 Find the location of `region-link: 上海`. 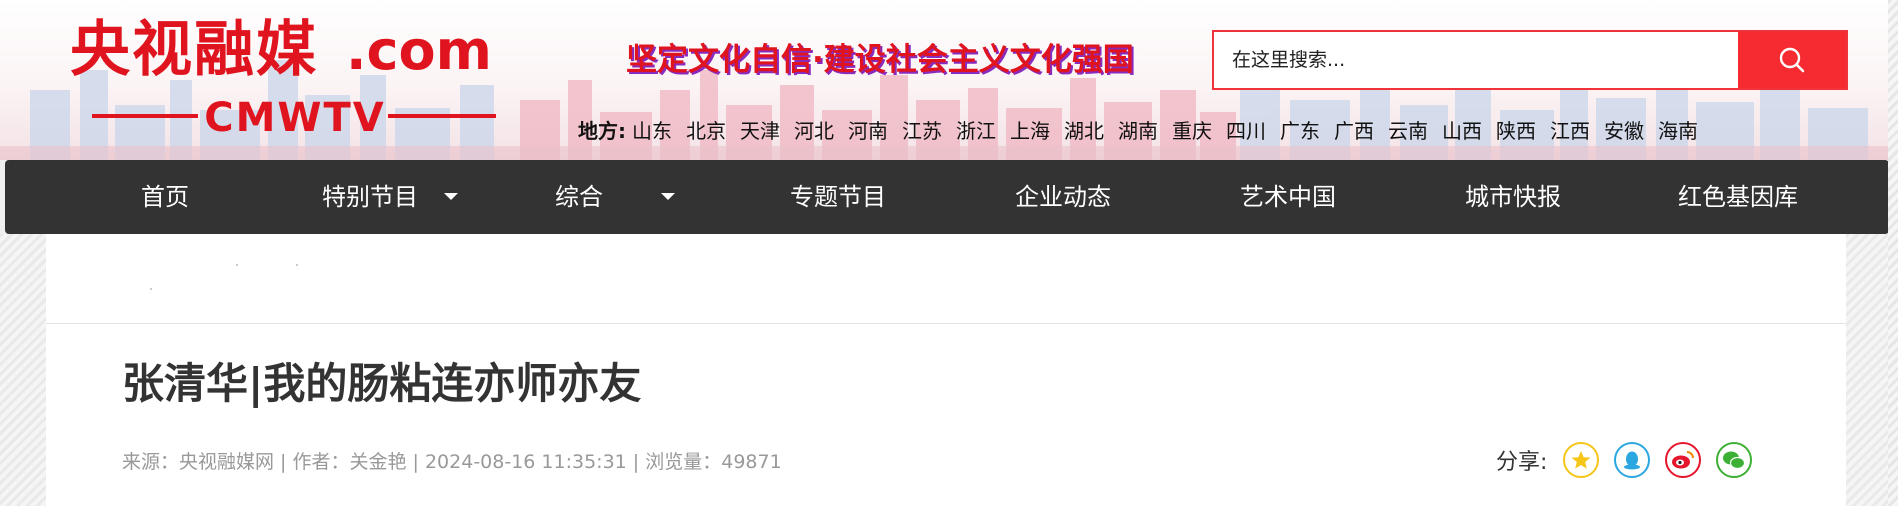

region-link: 上海 is located at coordinates (1030, 129).